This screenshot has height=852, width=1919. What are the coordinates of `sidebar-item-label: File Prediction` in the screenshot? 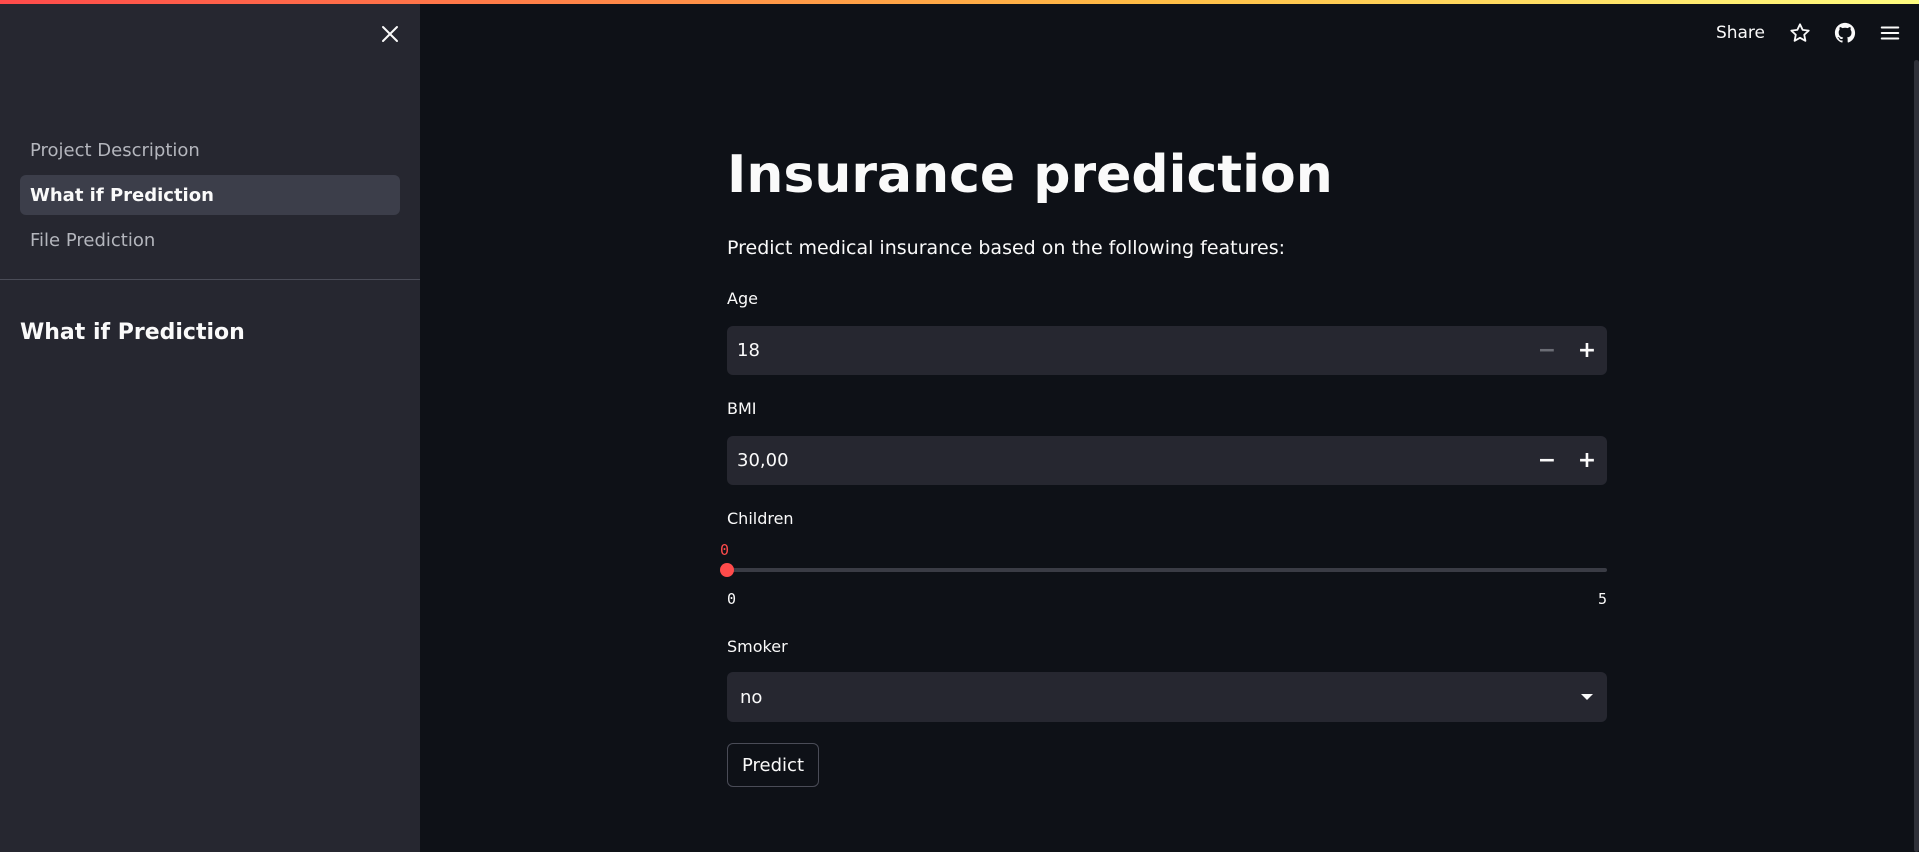 It's located at (93, 240).